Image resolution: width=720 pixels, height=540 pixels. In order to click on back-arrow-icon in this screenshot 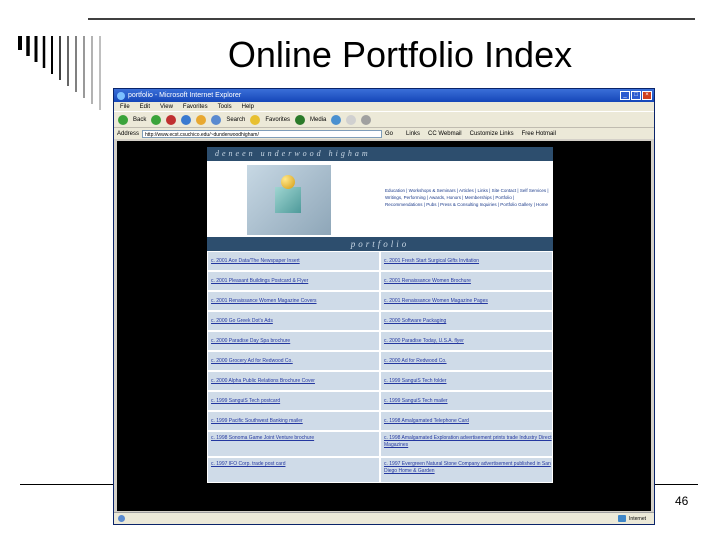, I will do `click(123, 119)`.